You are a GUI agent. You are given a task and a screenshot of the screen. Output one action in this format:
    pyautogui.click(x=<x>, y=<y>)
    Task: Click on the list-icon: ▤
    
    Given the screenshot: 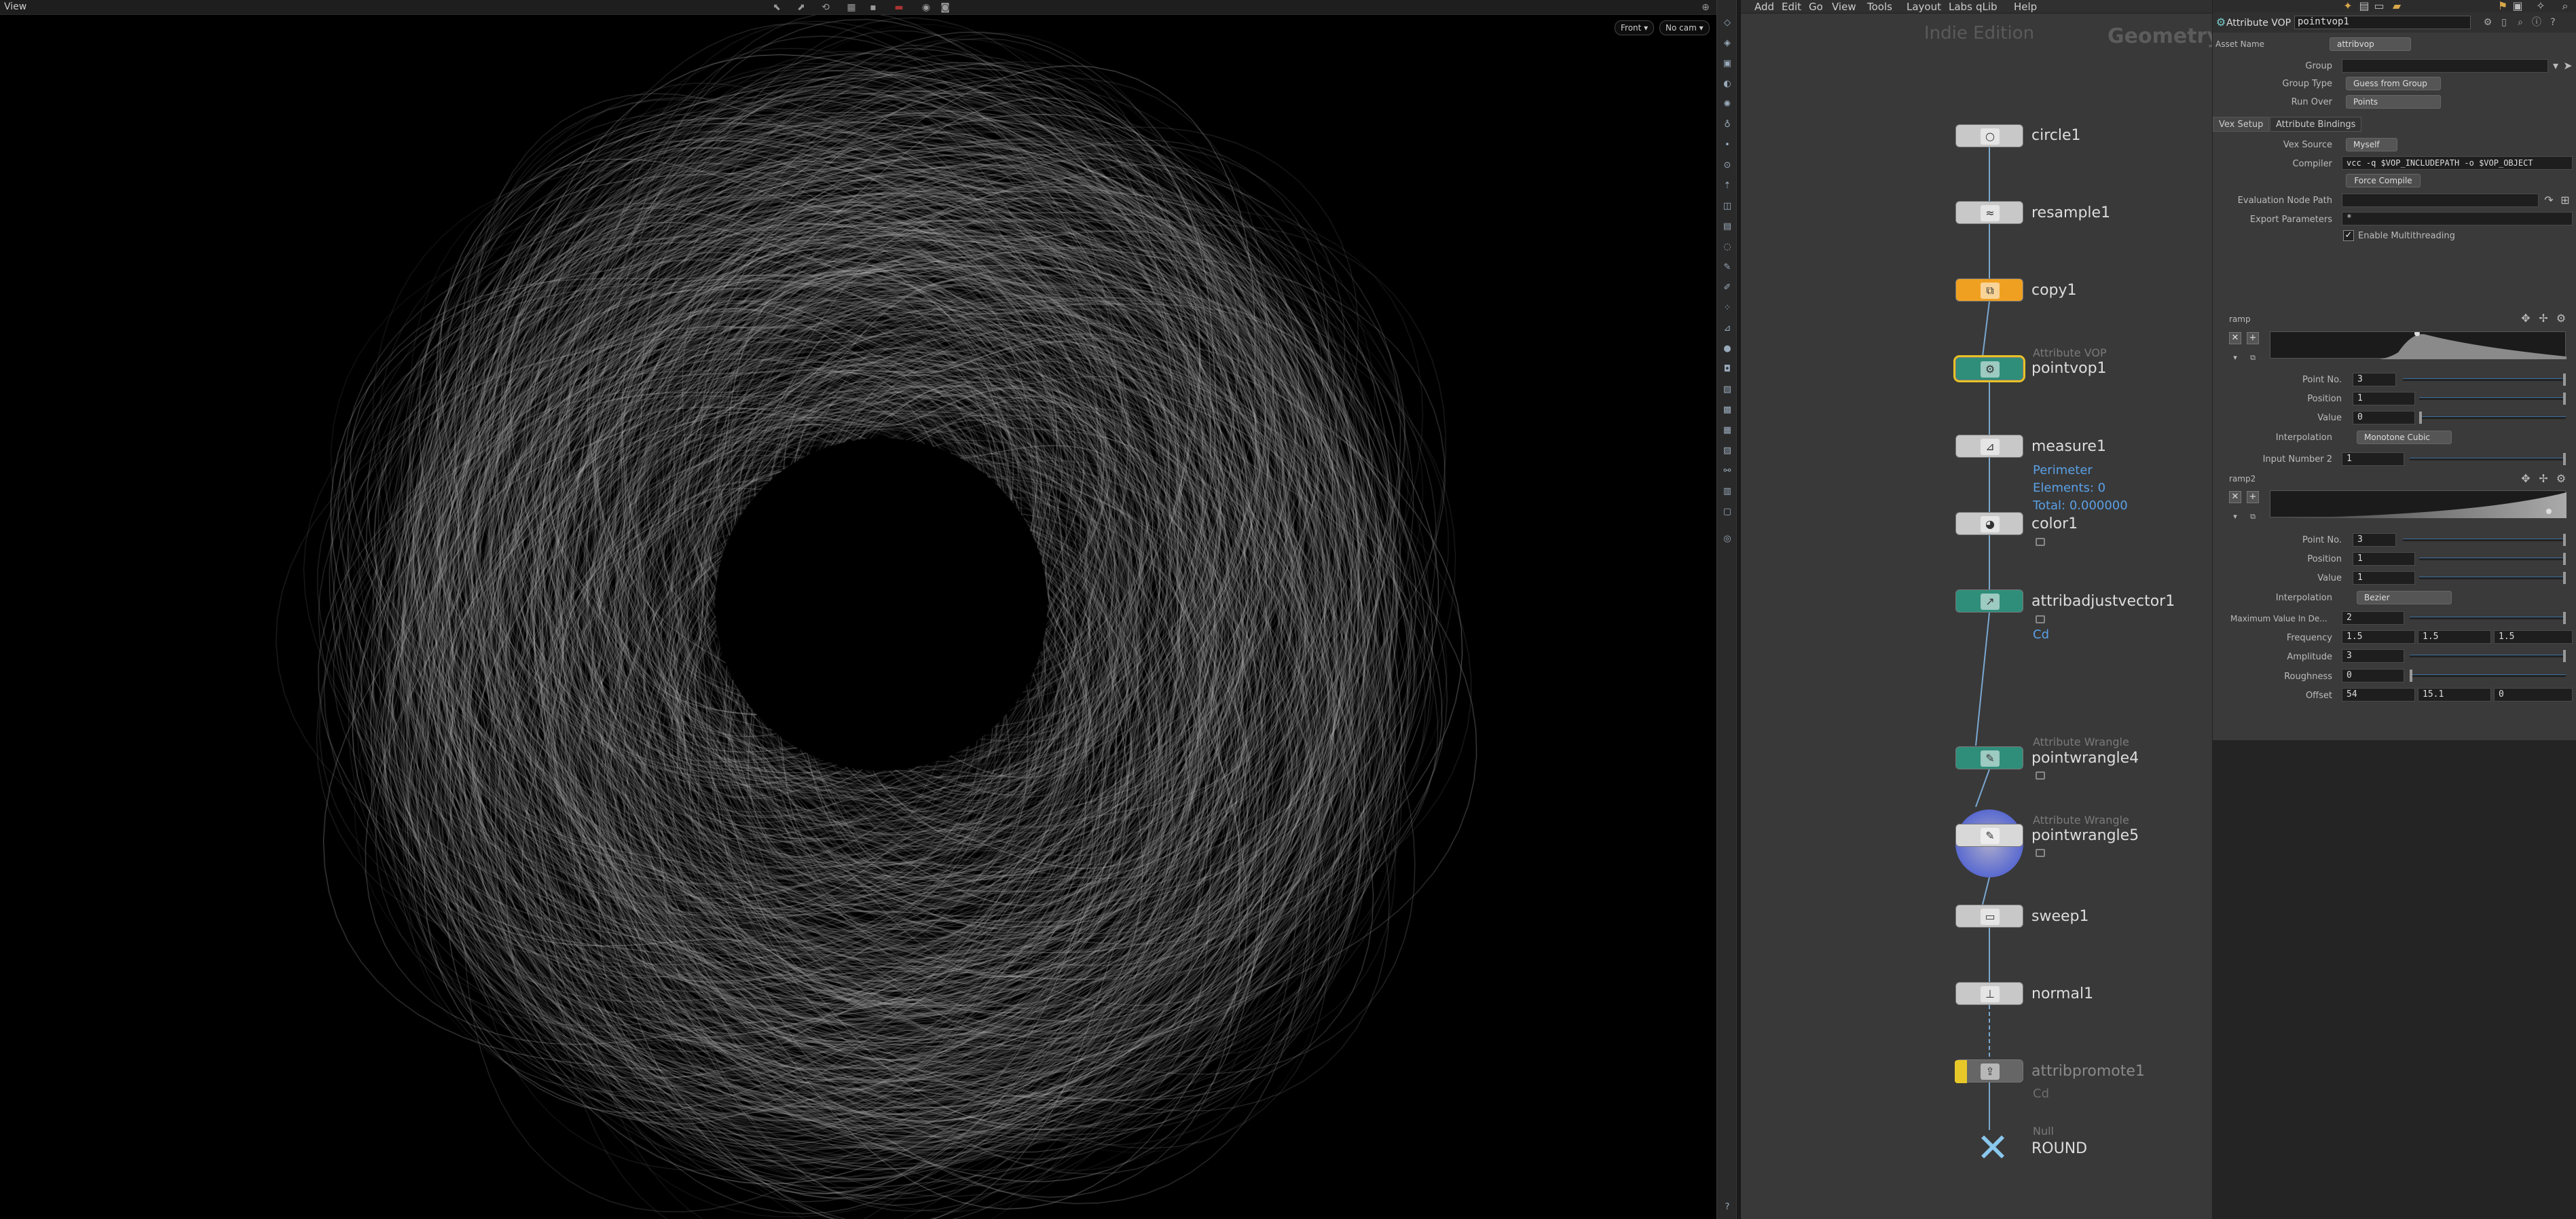 What is the action you would take?
    pyautogui.click(x=2364, y=6)
    